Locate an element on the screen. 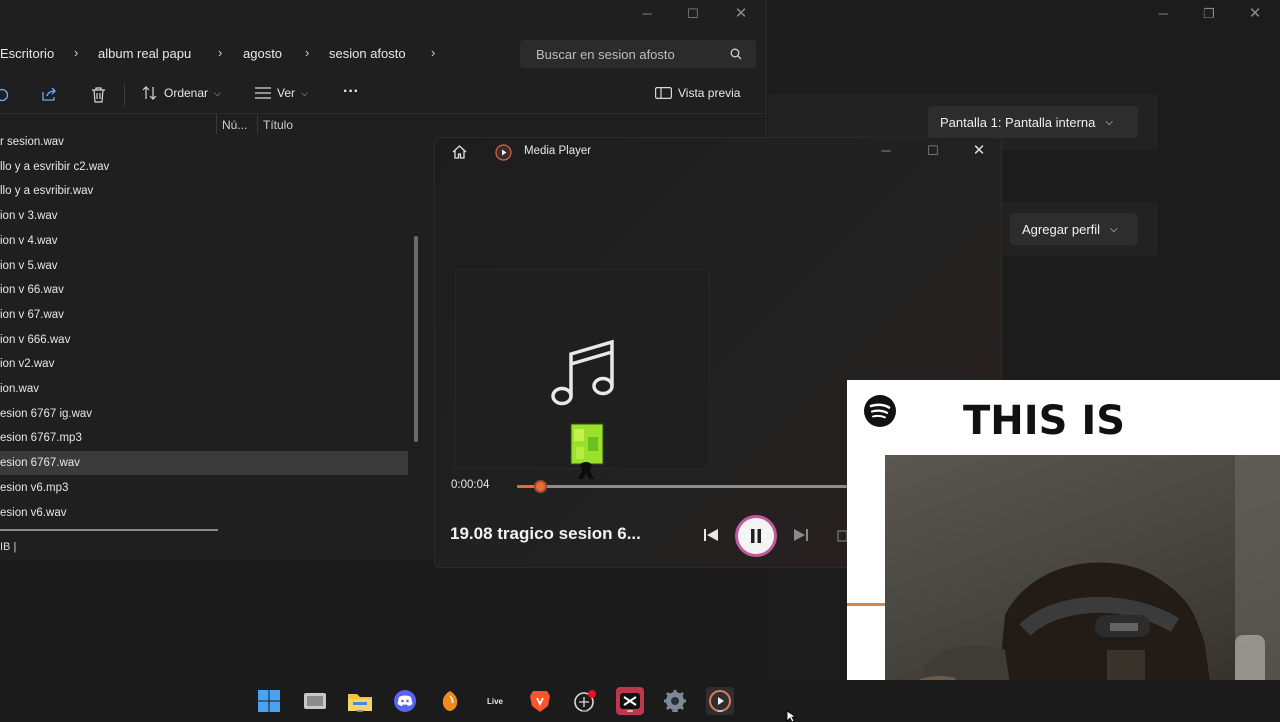  overlay-headline: THIS IS is located at coordinates (1044, 421).